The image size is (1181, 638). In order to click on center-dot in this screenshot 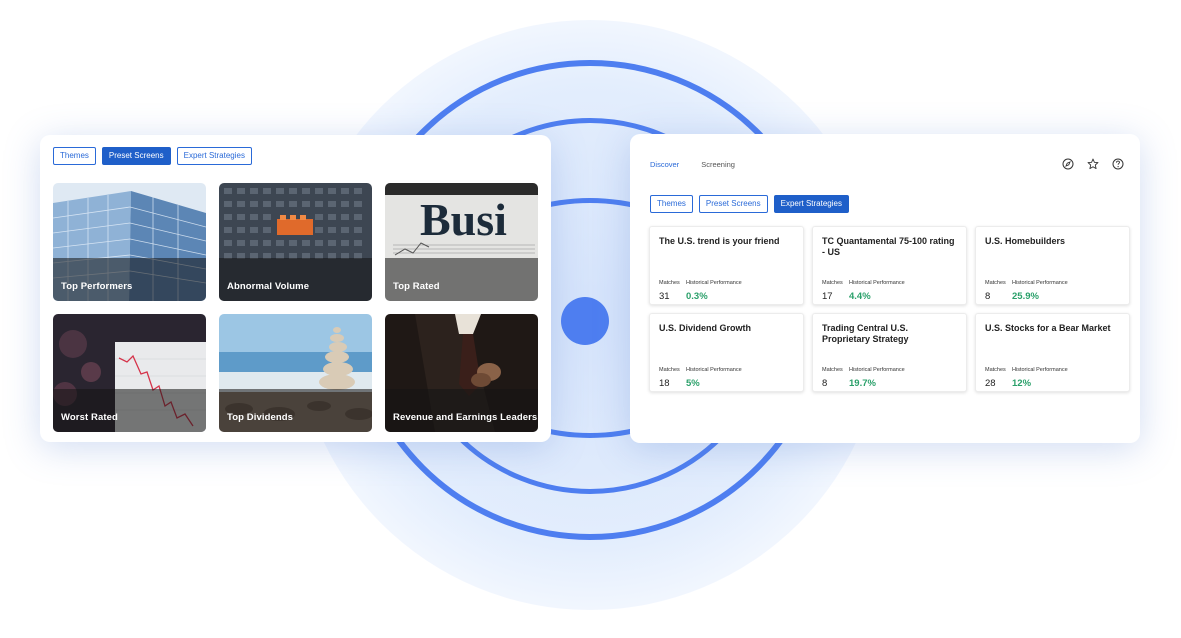, I will do `click(585, 321)`.